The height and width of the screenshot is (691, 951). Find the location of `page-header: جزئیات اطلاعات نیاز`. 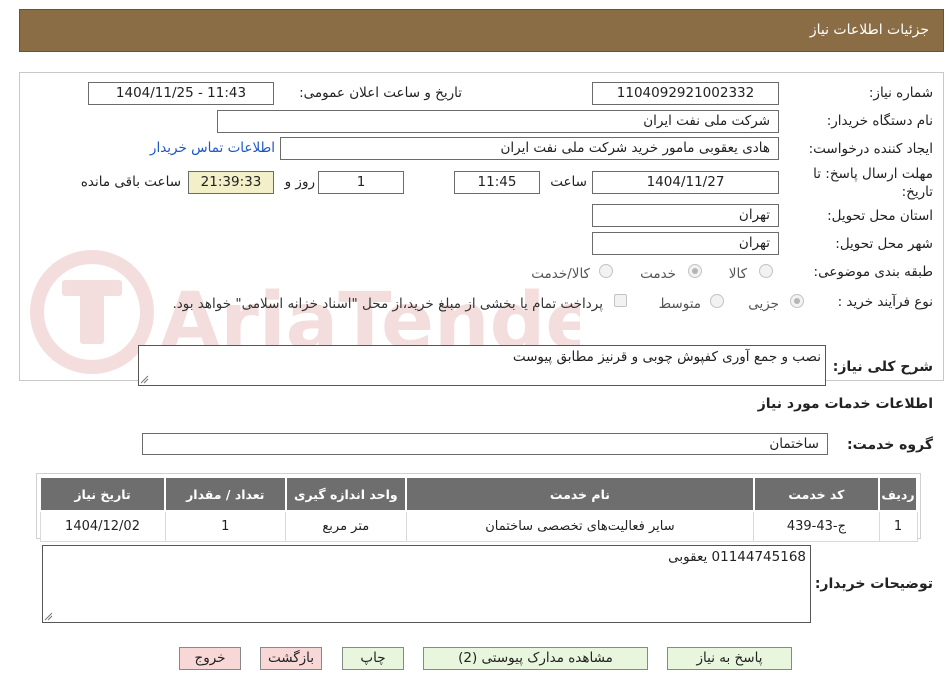

page-header: جزئیات اطلاعات نیاز is located at coordinates (481, 30).